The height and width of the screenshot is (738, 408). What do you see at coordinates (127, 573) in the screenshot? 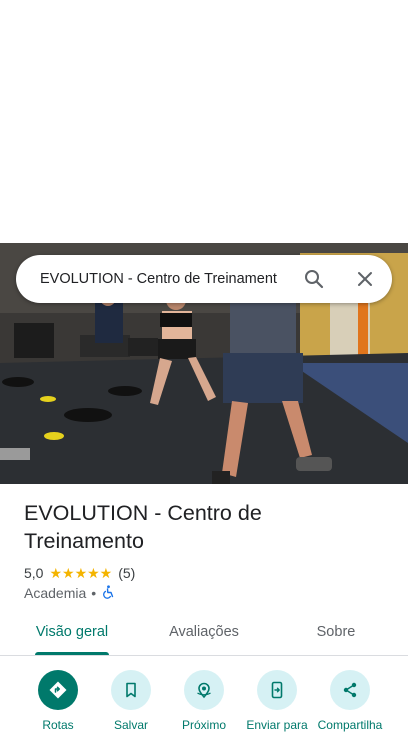
I see `review-count: (5)` at bounding box center [127, 573].